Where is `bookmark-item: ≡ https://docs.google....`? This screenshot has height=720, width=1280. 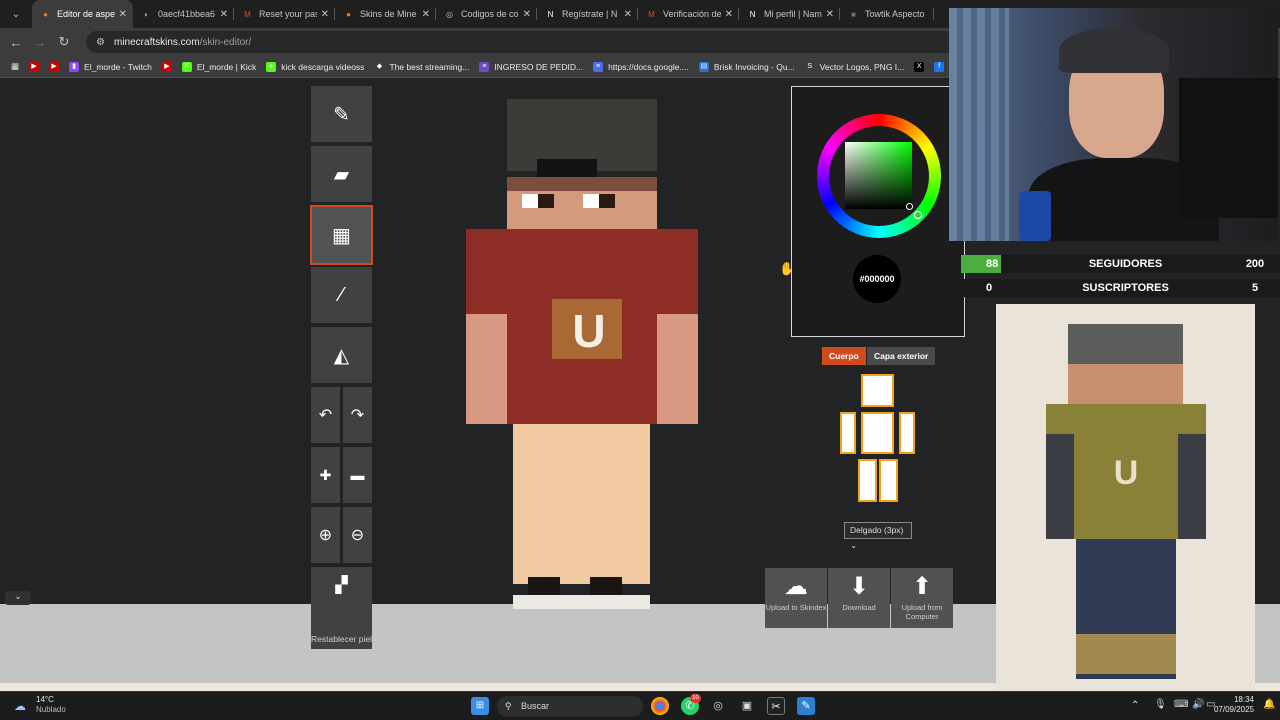 bookmark-item: ≡ https://docs.google.... is located at coordinates (641, 66).